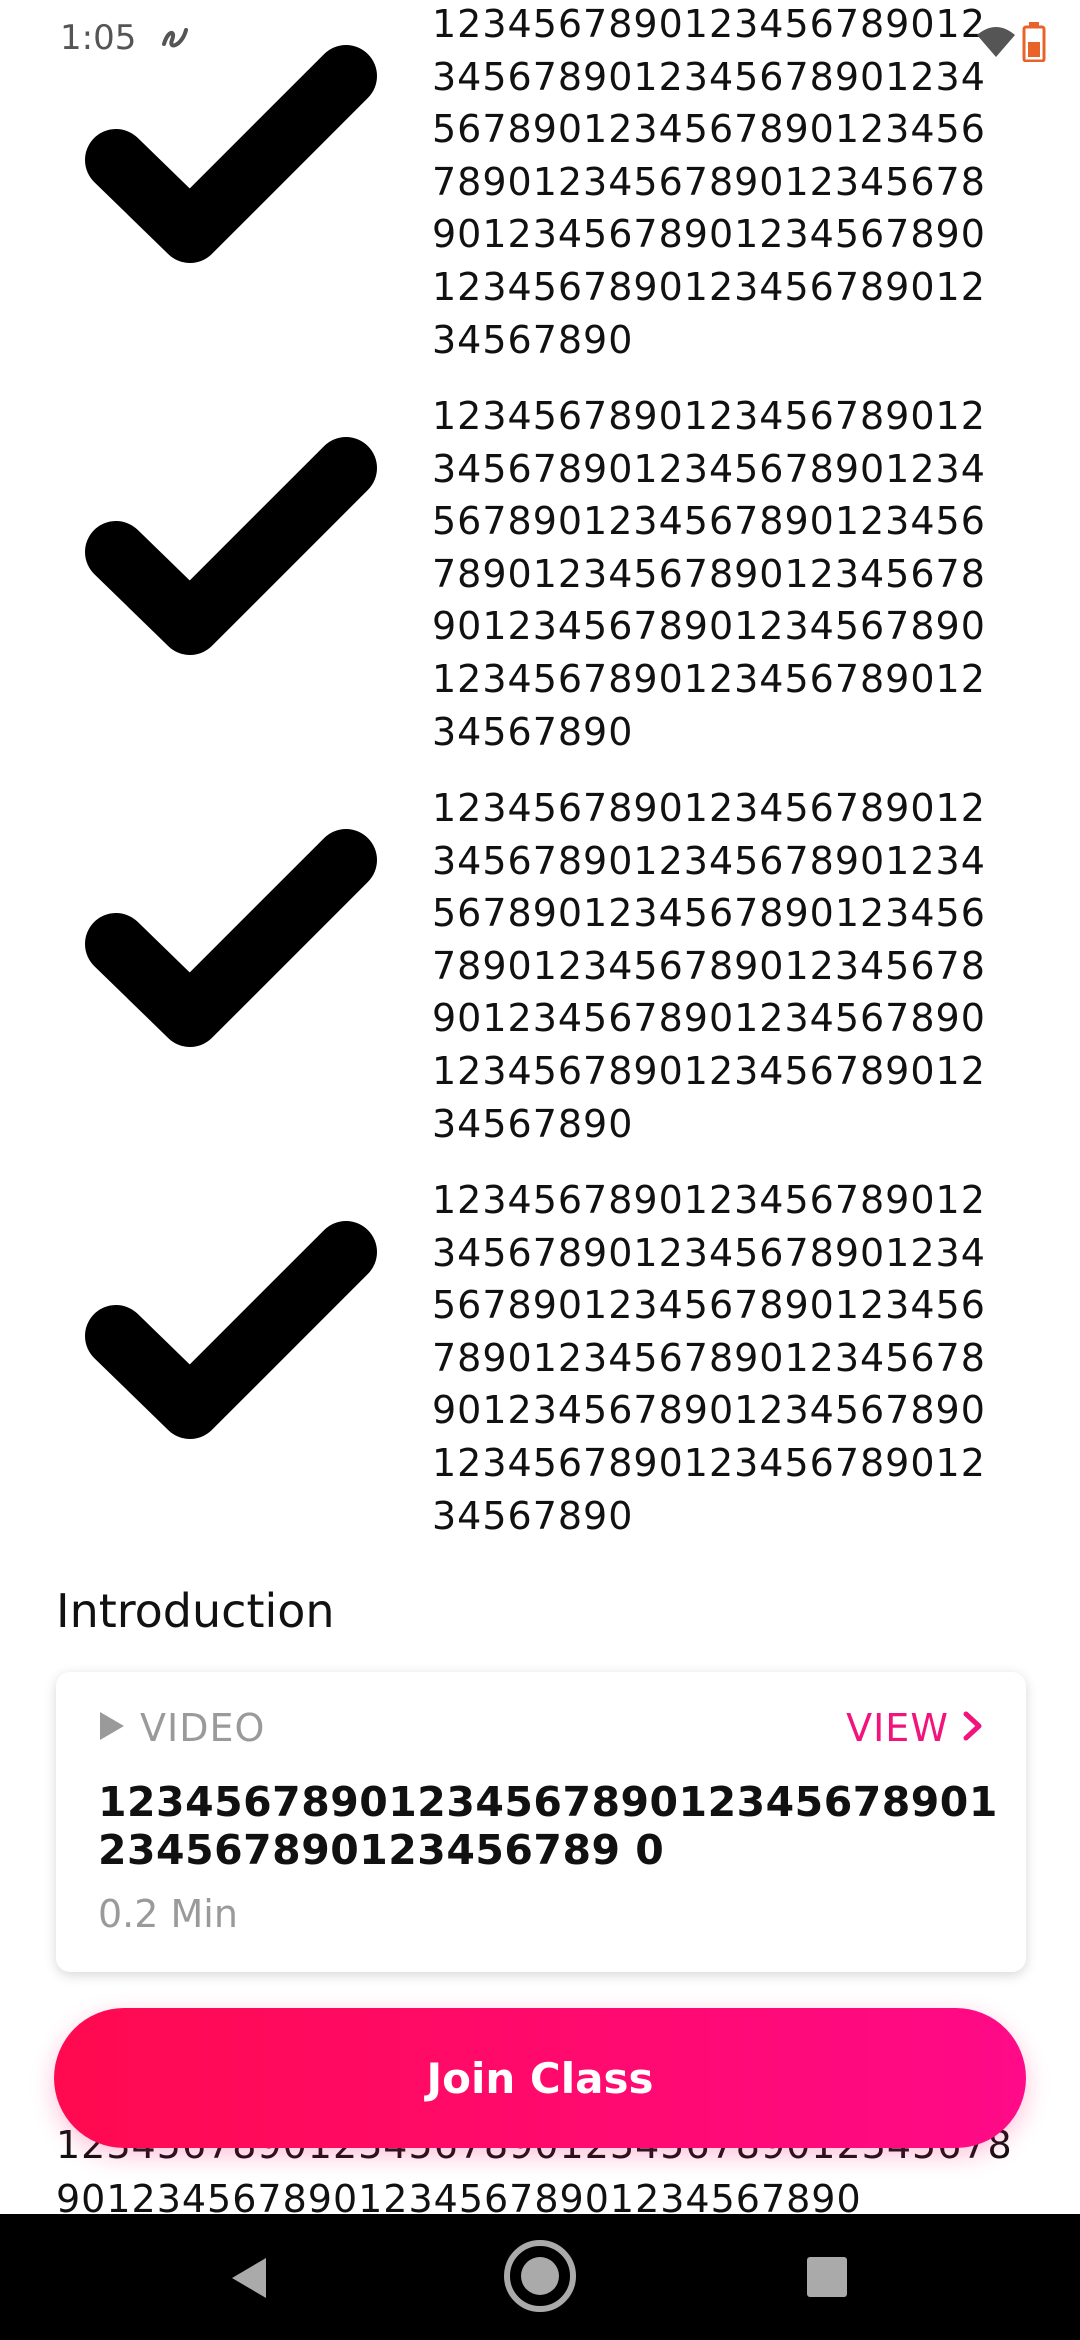 This screenshot has width=1080, height=2340. I want to click on view-link: VIEW, so click(915, 1728).